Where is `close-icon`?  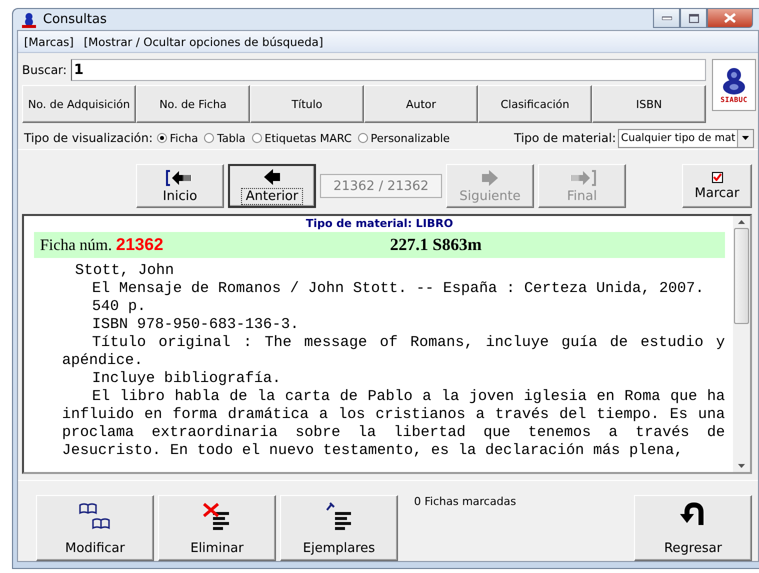
close-icon is located at coordinates (730, 18).